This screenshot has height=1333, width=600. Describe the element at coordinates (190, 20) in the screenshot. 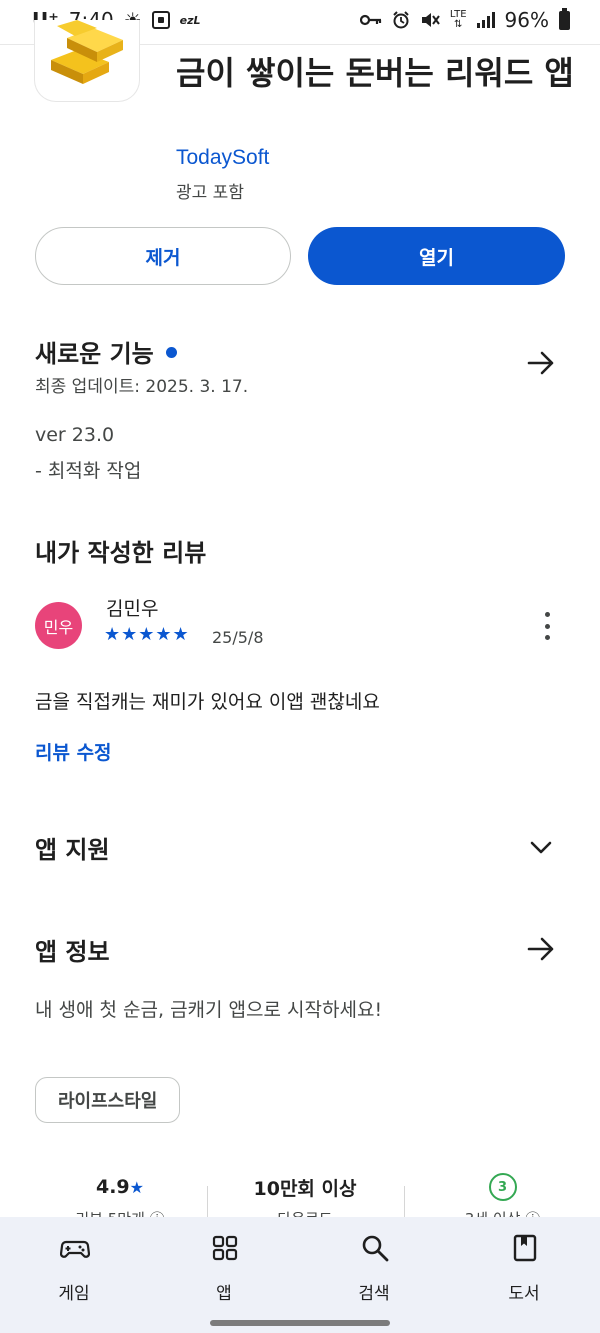

I see `ezl-icon: ezL` at that location.